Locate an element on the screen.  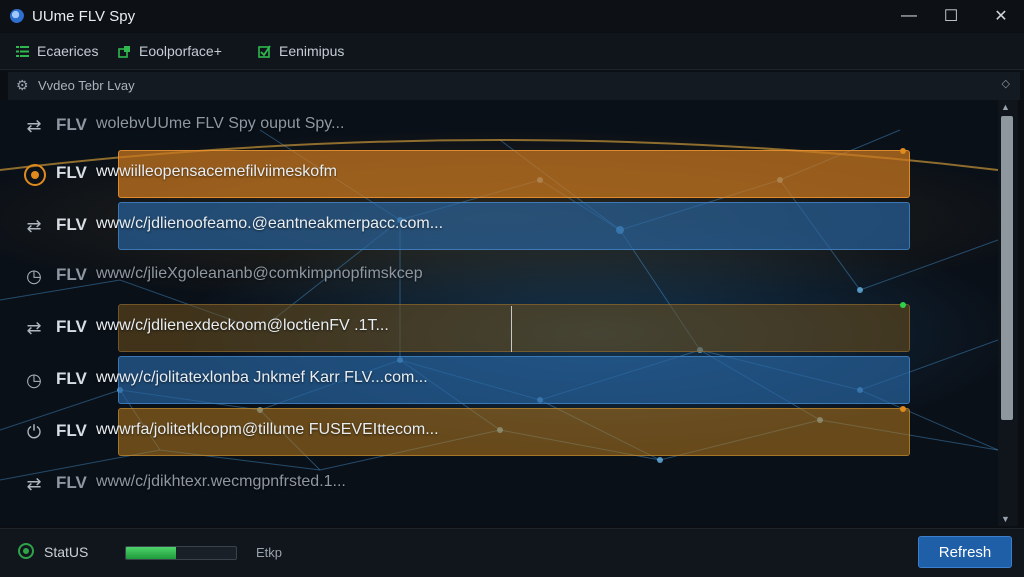
menu-item-ecaerices: Ecaerices is located at coordinates (57, 51).